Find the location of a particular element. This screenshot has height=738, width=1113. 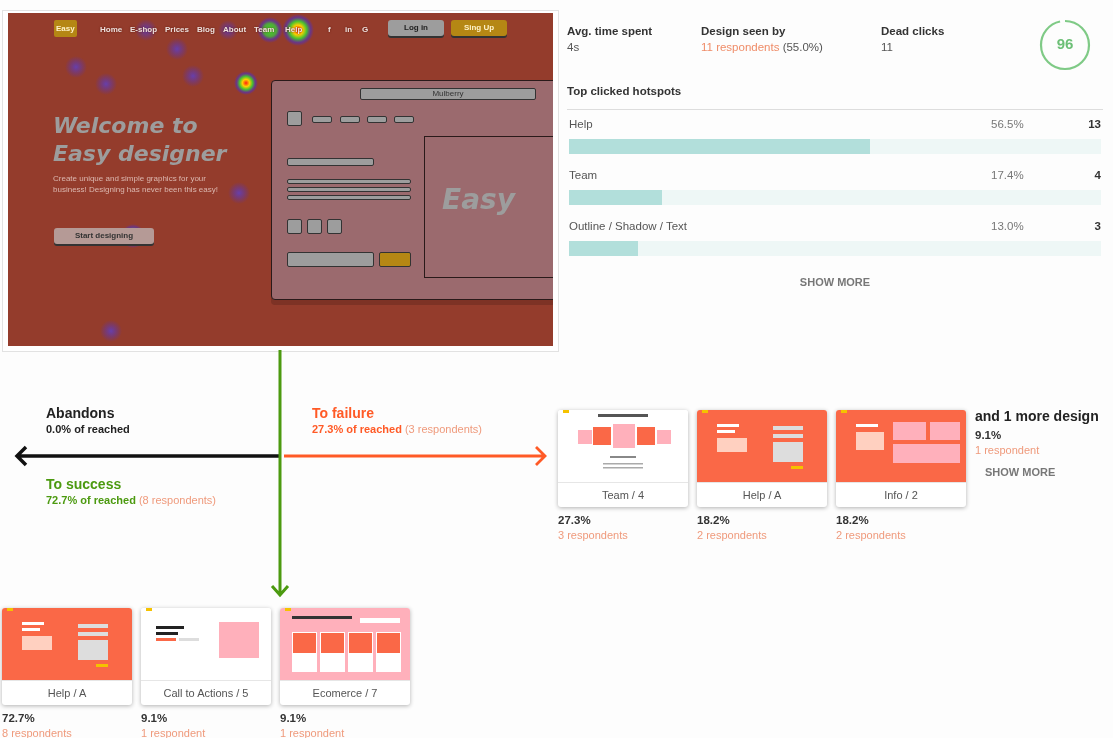

section-title: Top clicked hotspots is located at coordinates (625, 91).